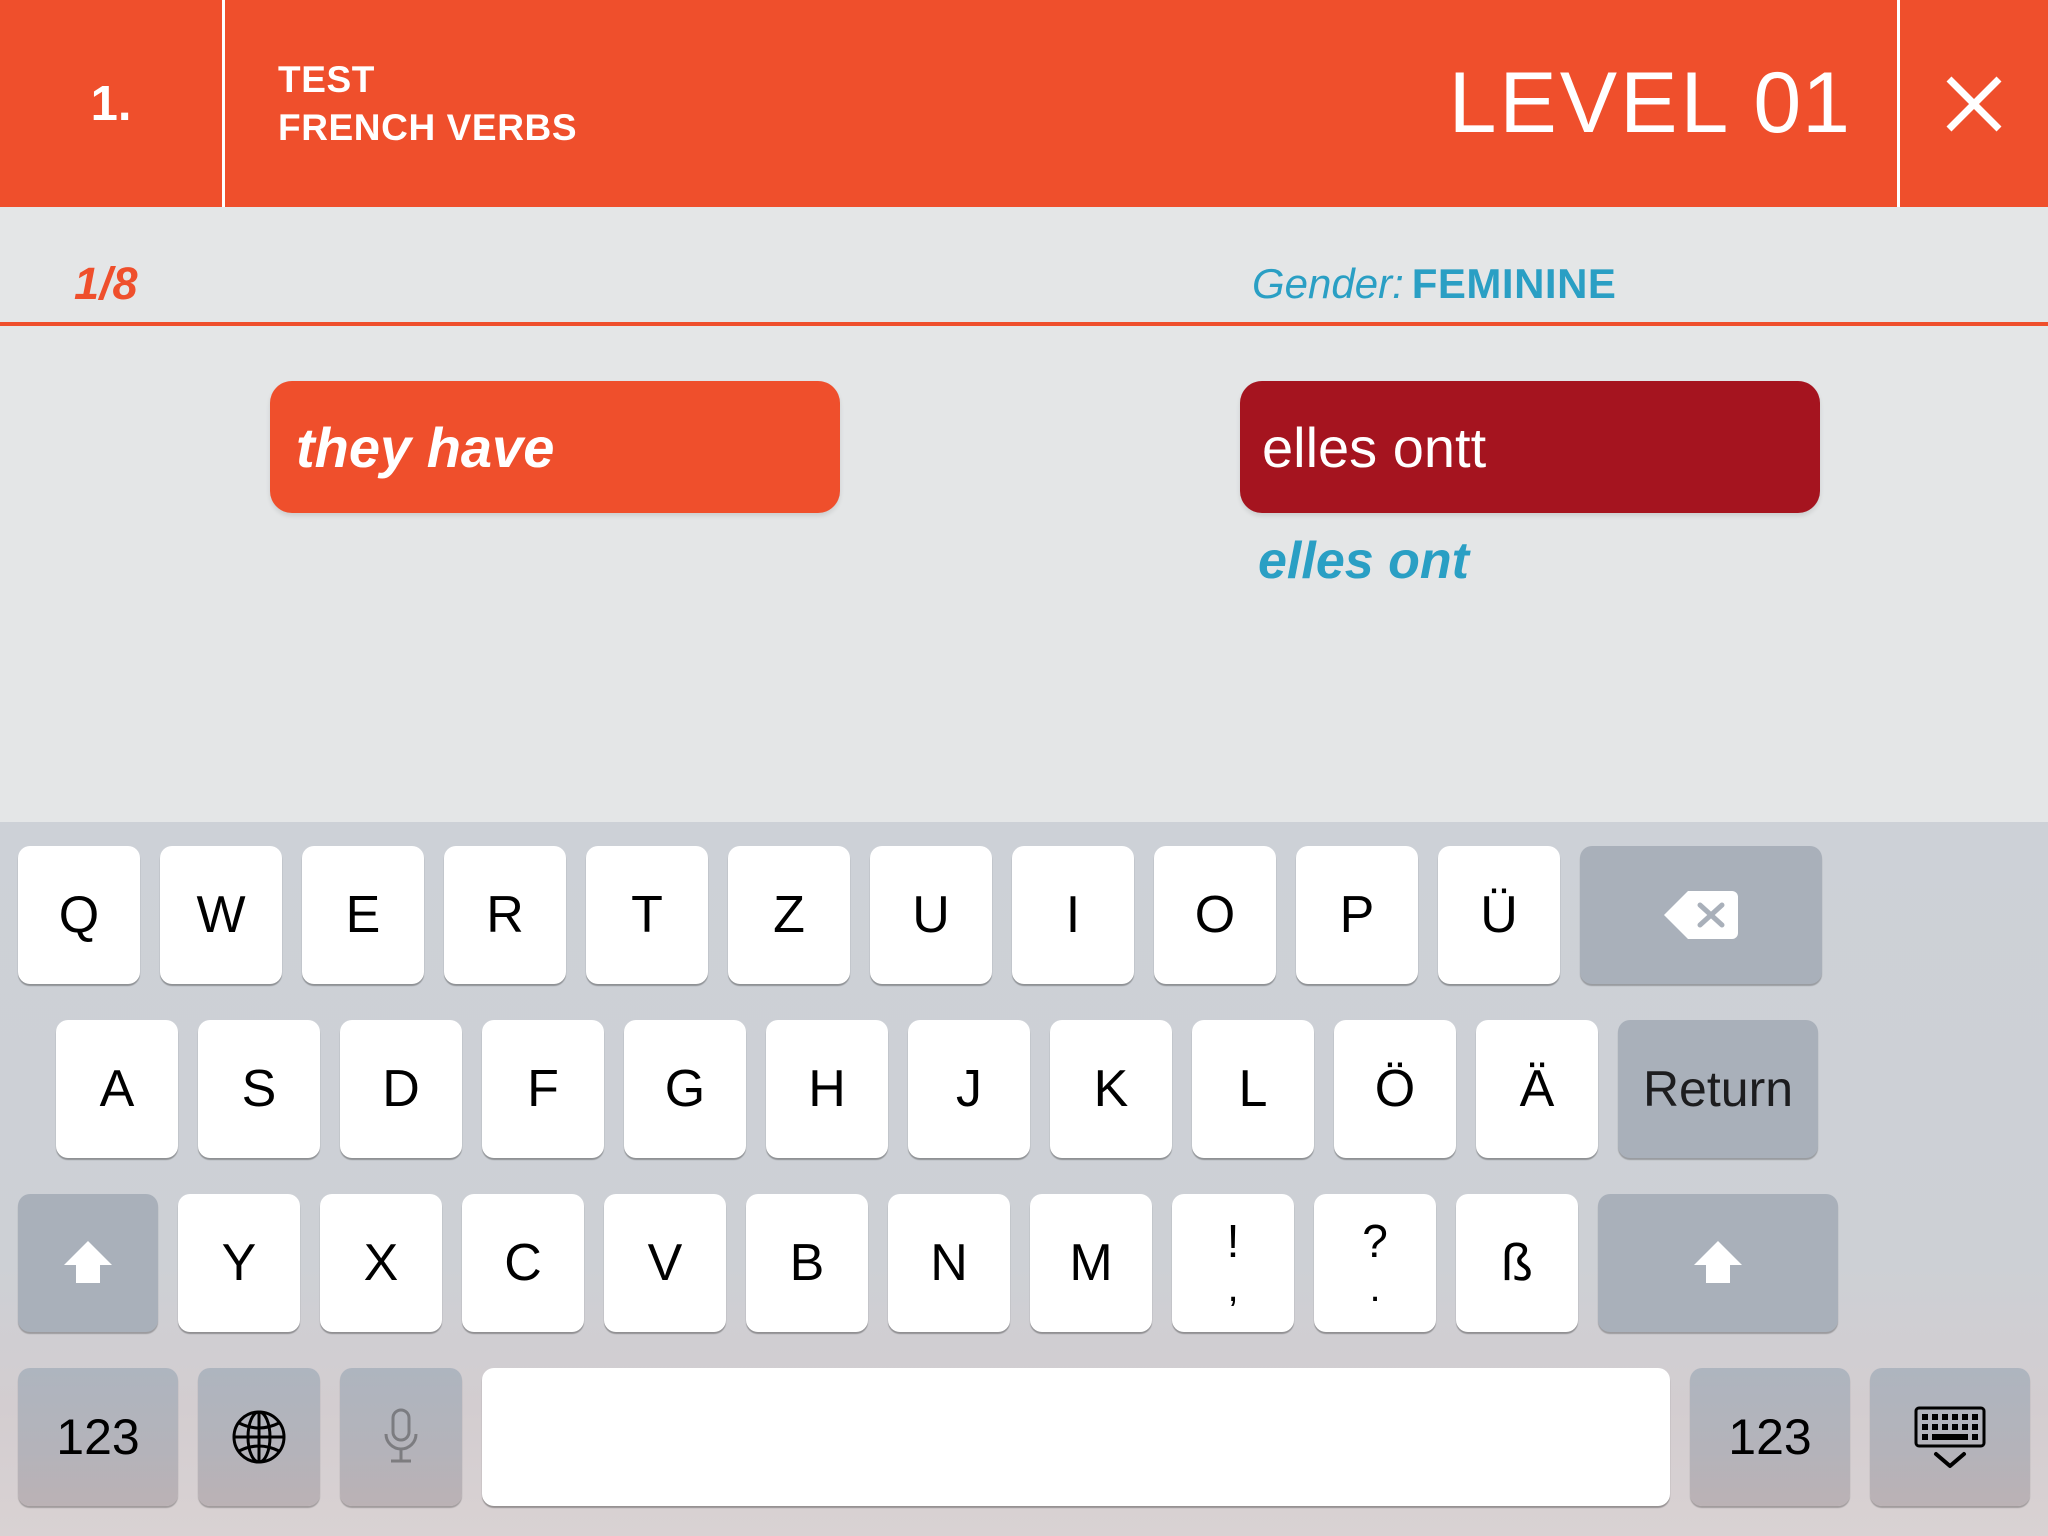 Image resolution: width=2048 pixels, height=1536 pixels. What do you see at coordinates (1718, 1089) in the screenshot?
I see `return-key: Return` at bounding box center [1718, 1089].